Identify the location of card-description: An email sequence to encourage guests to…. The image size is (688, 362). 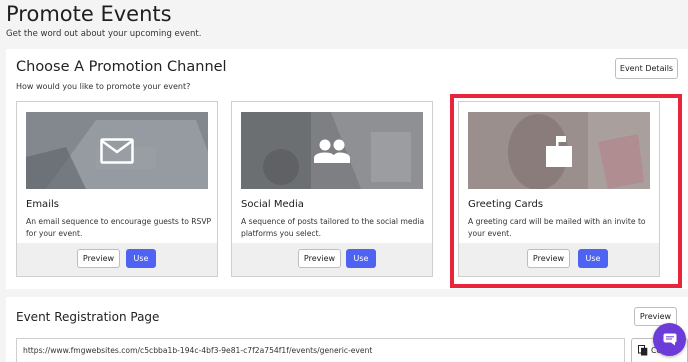
(119, 227).